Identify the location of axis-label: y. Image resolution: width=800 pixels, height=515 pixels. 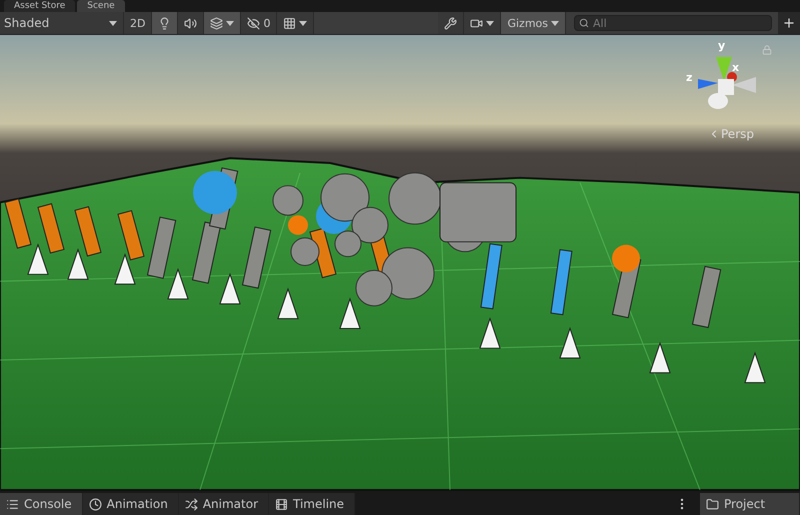
(722, 45).